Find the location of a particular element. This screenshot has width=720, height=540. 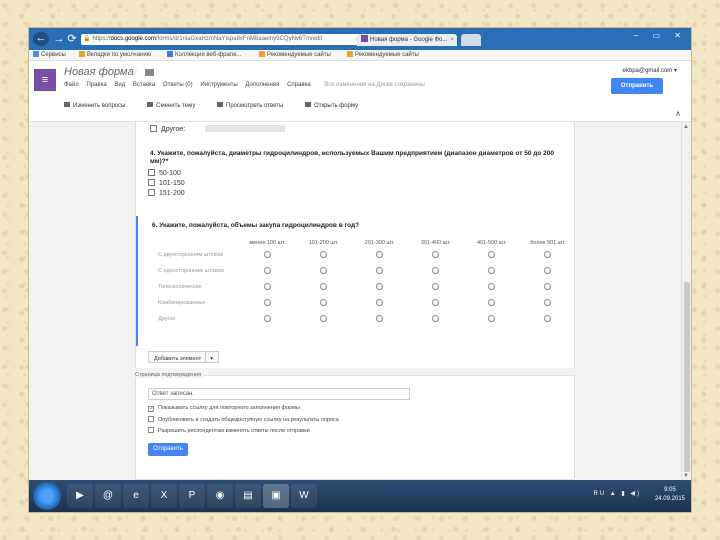

clock: 9:05 24.09.2015 is located at coordinates (670, 495).